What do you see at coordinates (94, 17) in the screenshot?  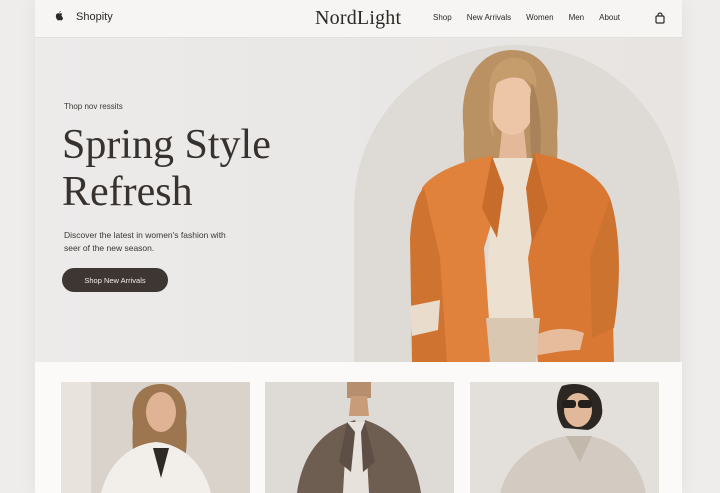 I see `brand-name: Shopity` at bounding box center [94, 17].